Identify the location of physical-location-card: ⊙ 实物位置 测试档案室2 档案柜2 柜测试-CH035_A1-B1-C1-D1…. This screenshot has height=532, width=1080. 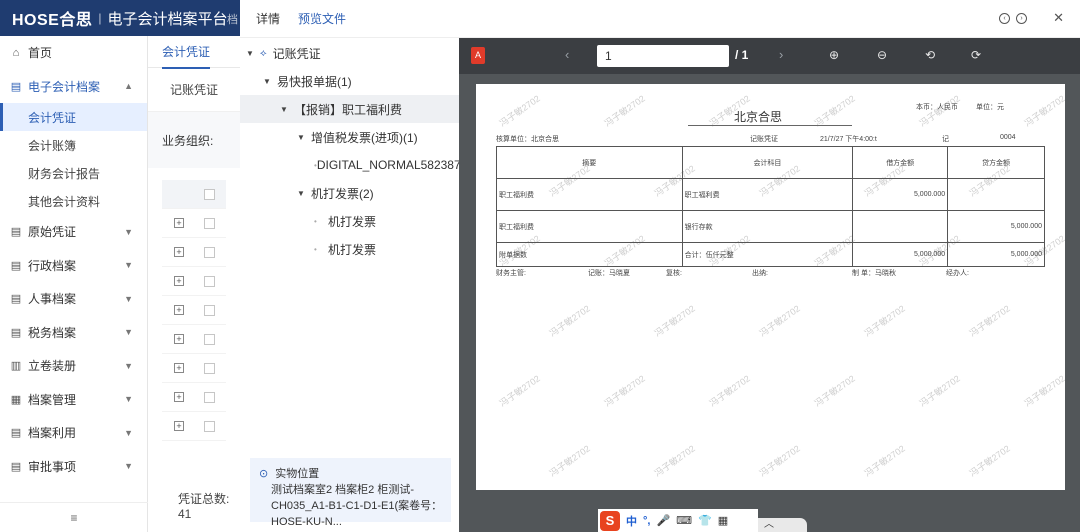
(350, 493).